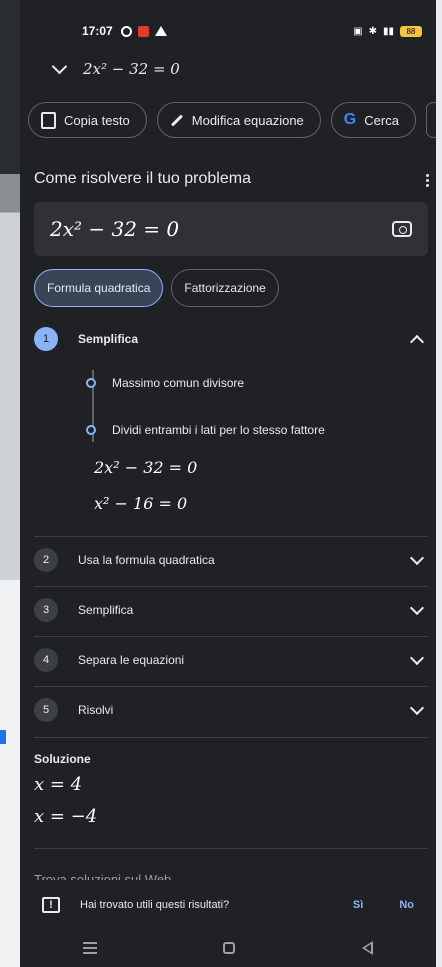 This screenshot has height=967, width=442. Describe the element at coordinates (3, 737) in the screenshot. I see `background-fragment` at that location.